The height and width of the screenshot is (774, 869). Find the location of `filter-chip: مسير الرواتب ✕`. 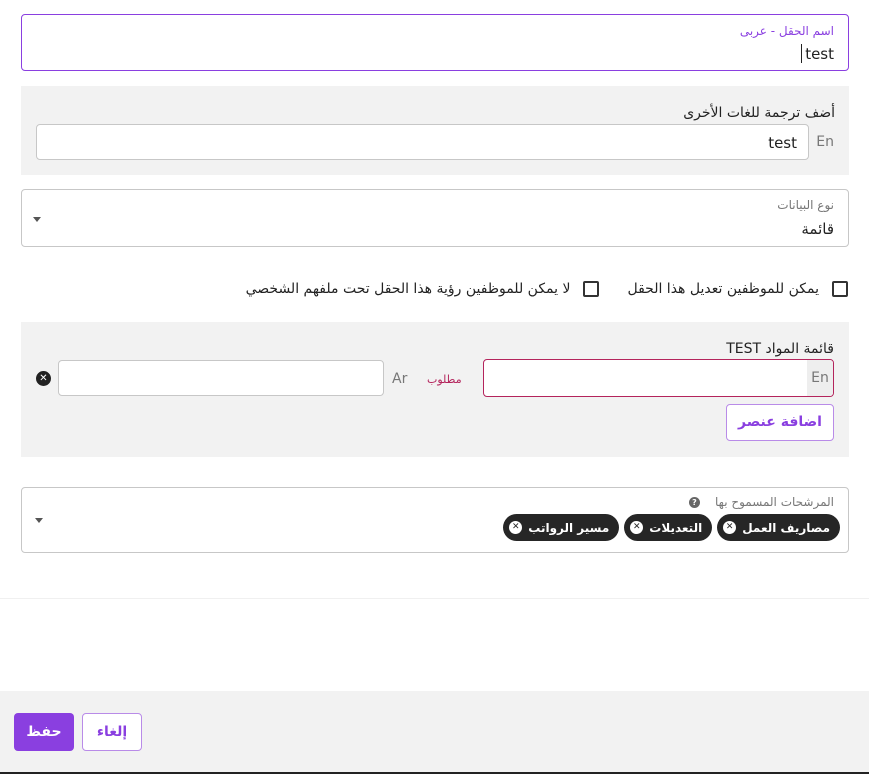

filter-chip: مسير الرواتب ✕ is located at coordinates (561, 527).